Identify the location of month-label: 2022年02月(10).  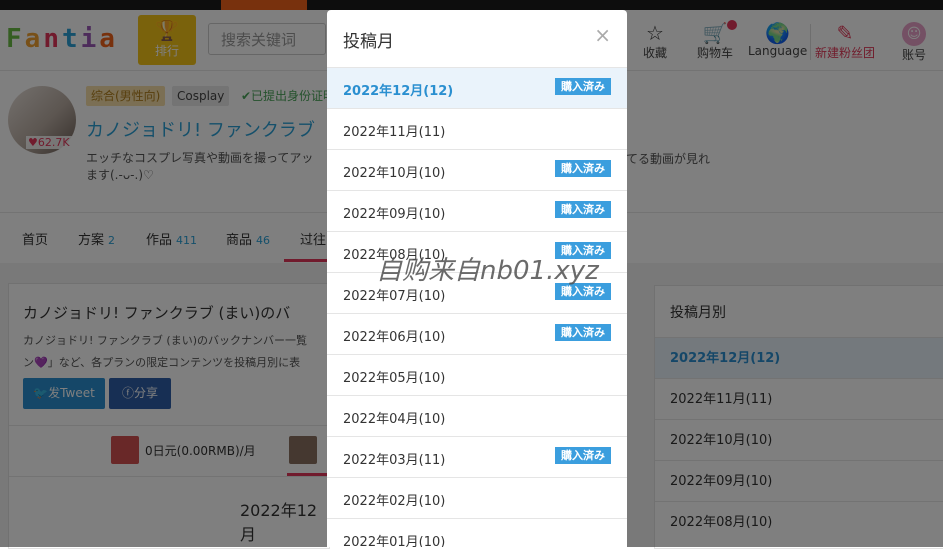
(394, 501).